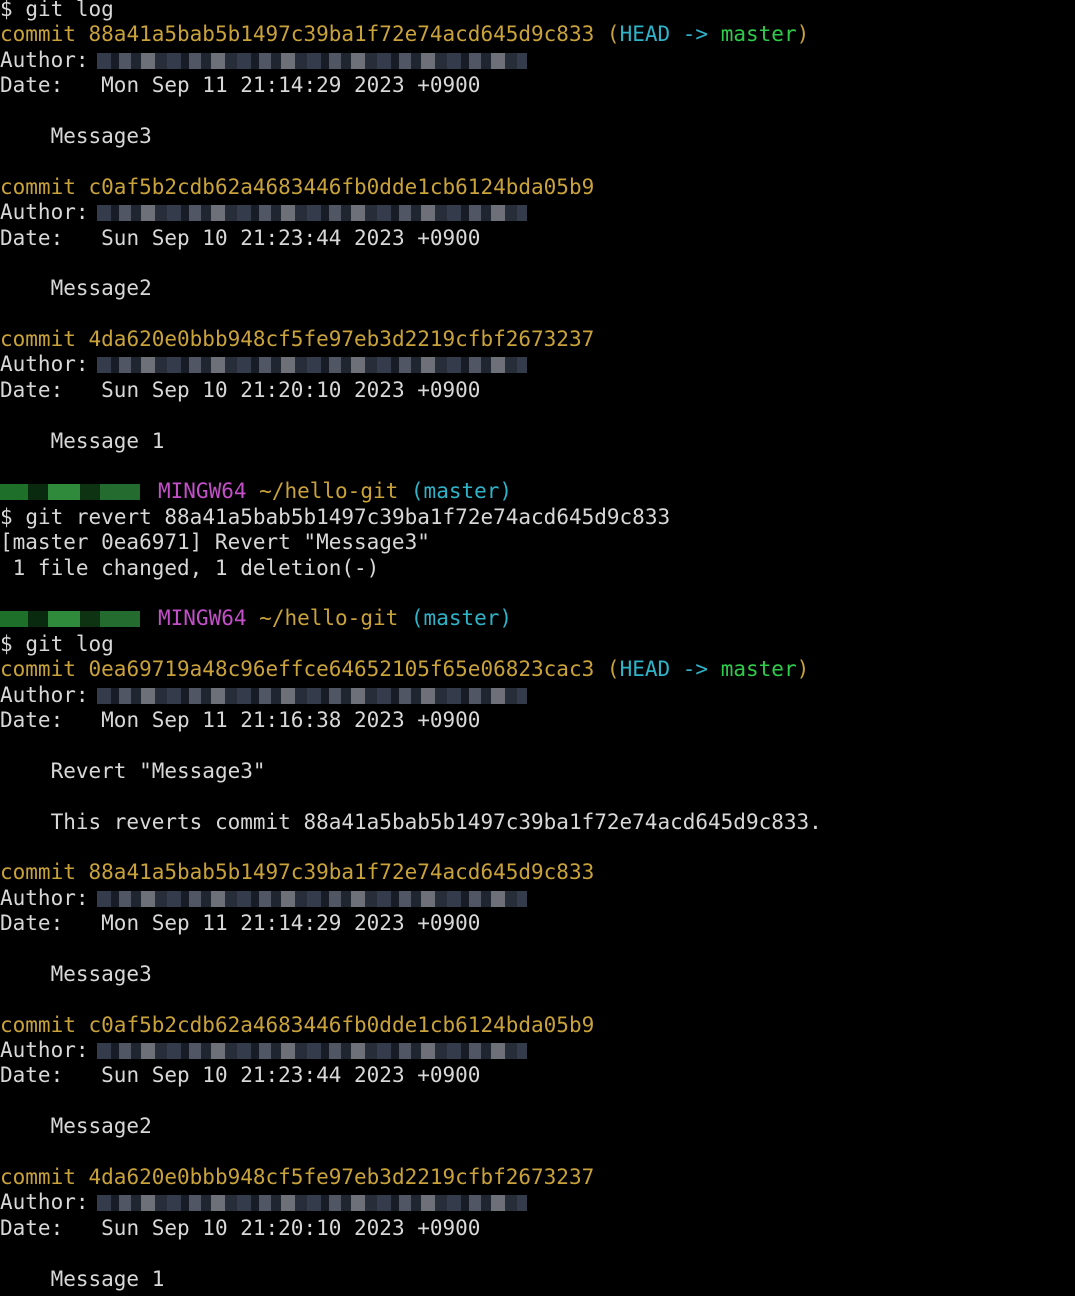  What do you see at coordinates (291, 719) in the screenshot?
I see `date-value: Mon Sep 11 21:16:38 2023 +0900` at bounding box center [291, 719].